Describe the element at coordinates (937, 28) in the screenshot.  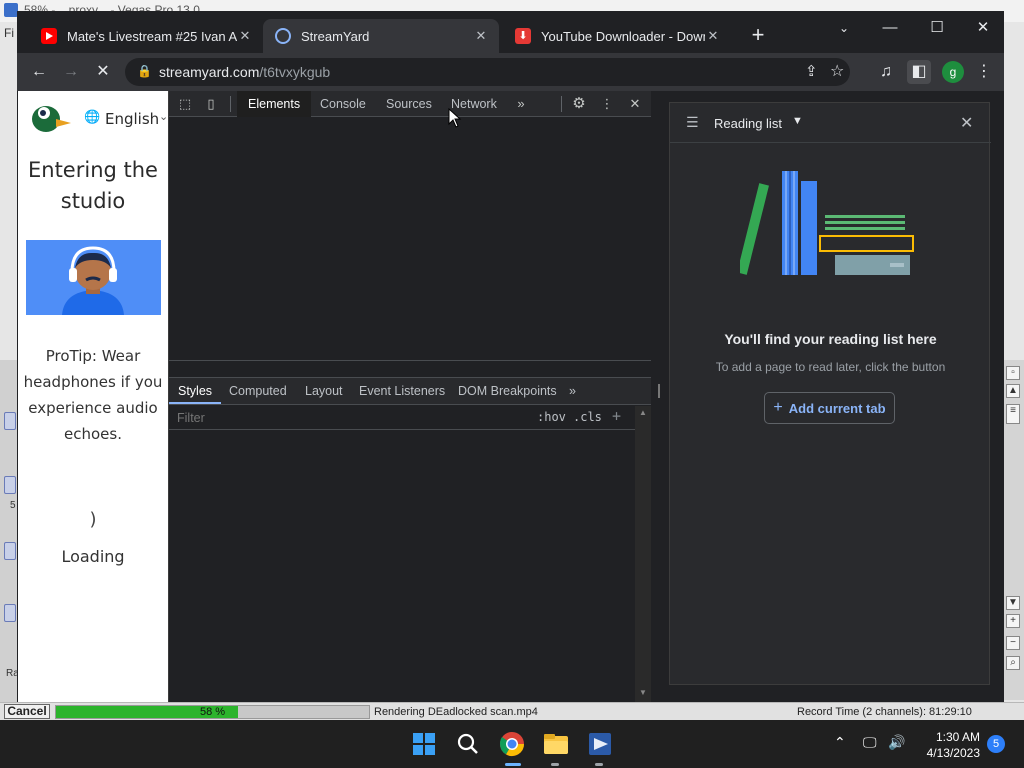
I see `maximize-button: ☐` at that location.